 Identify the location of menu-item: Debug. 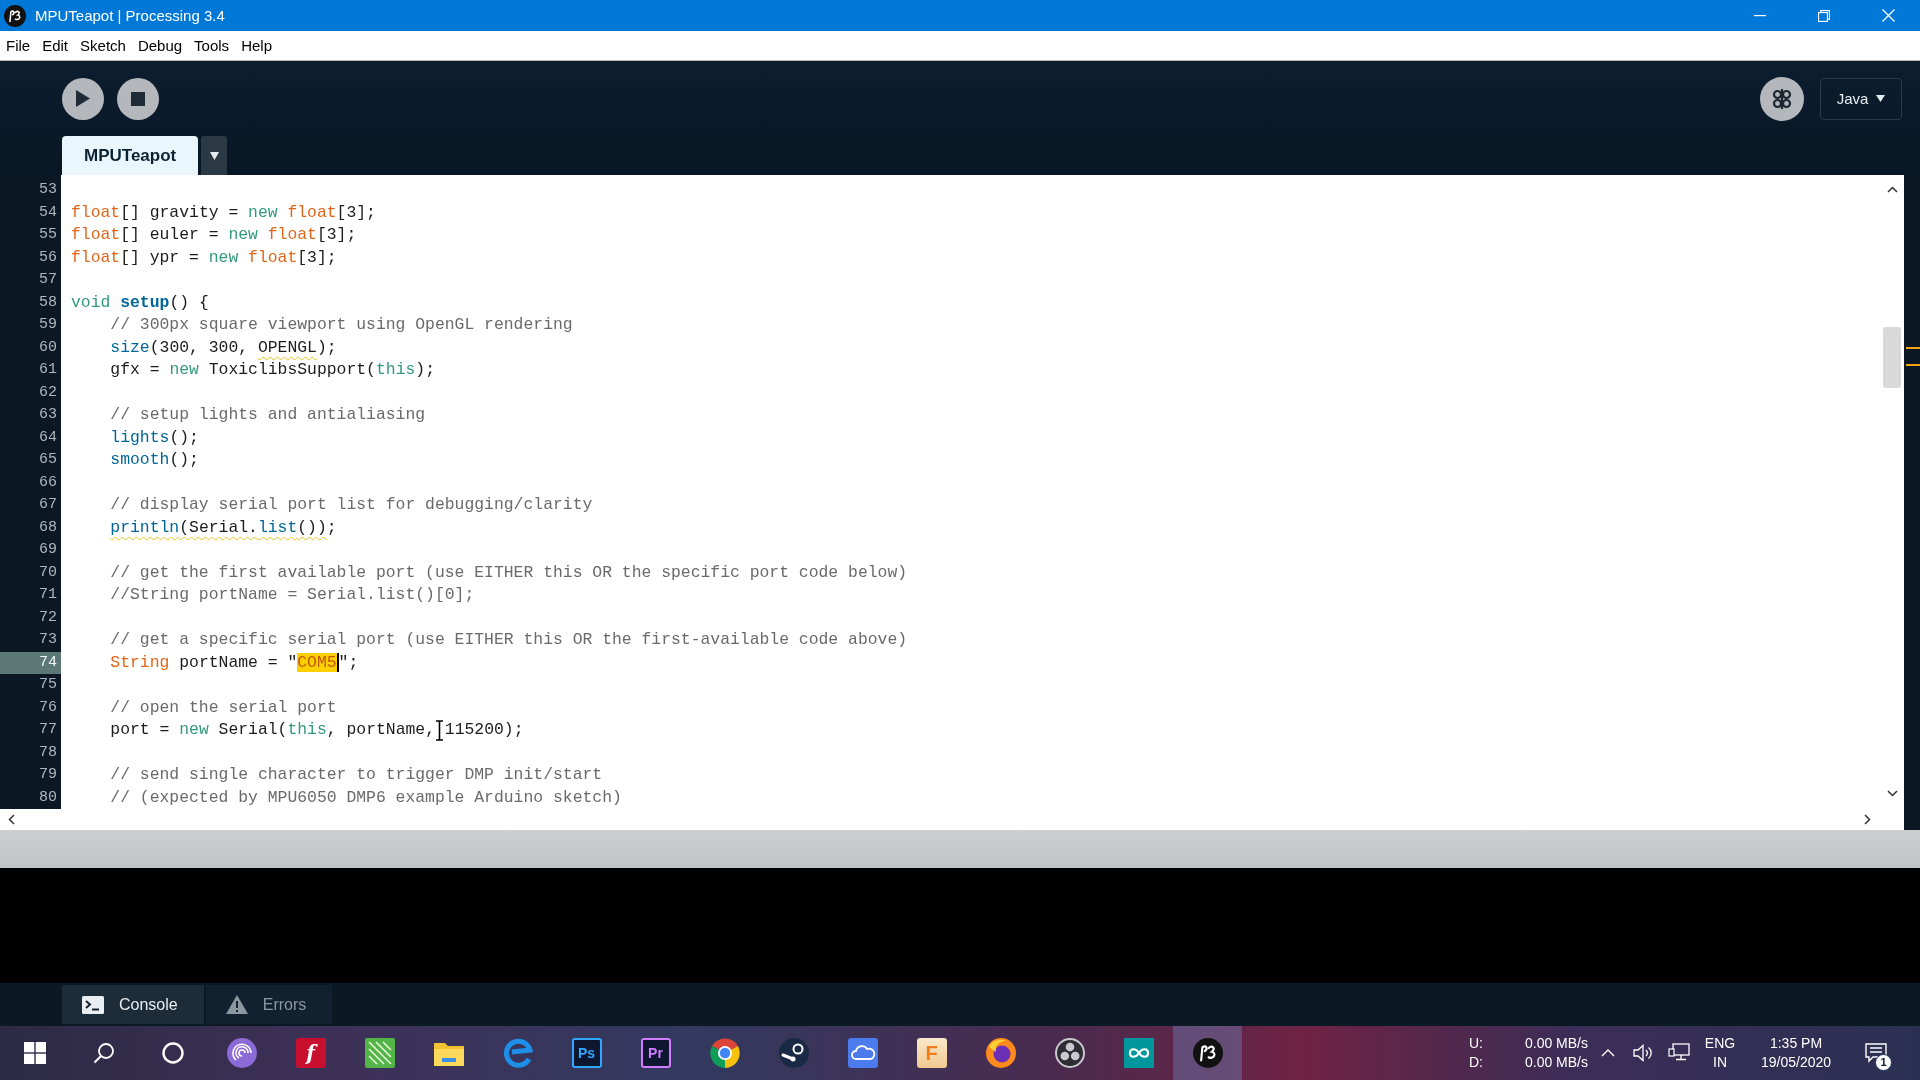
(160, 45).